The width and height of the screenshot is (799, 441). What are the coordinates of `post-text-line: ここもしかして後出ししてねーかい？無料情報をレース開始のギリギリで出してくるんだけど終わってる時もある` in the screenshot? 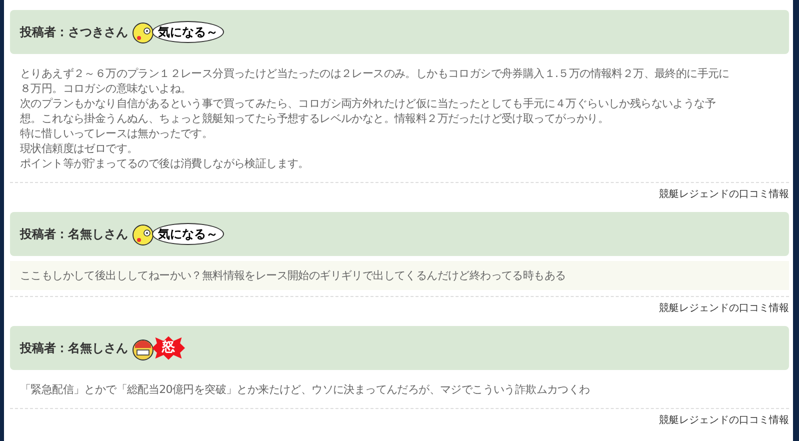 It's located at (293, 275).